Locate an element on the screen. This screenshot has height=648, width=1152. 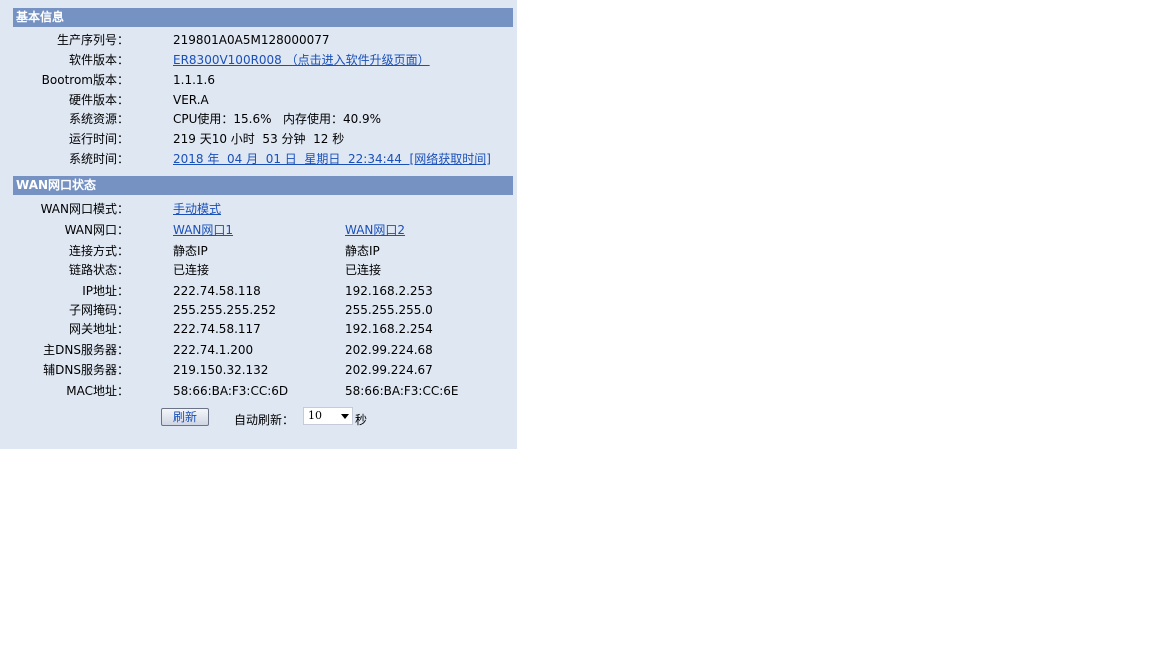
subnet-mask-row: 子网掩码： 255.255.255.252 255.255.255.0 is located at coordinates (258, 310).